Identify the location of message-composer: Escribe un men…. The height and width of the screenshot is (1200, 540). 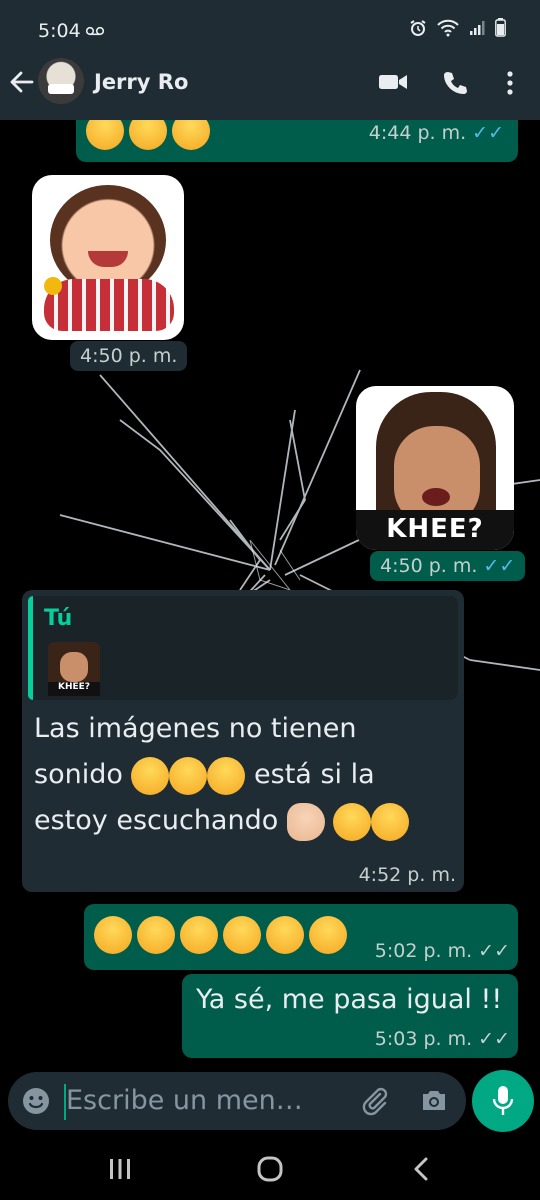
(237, 1101).